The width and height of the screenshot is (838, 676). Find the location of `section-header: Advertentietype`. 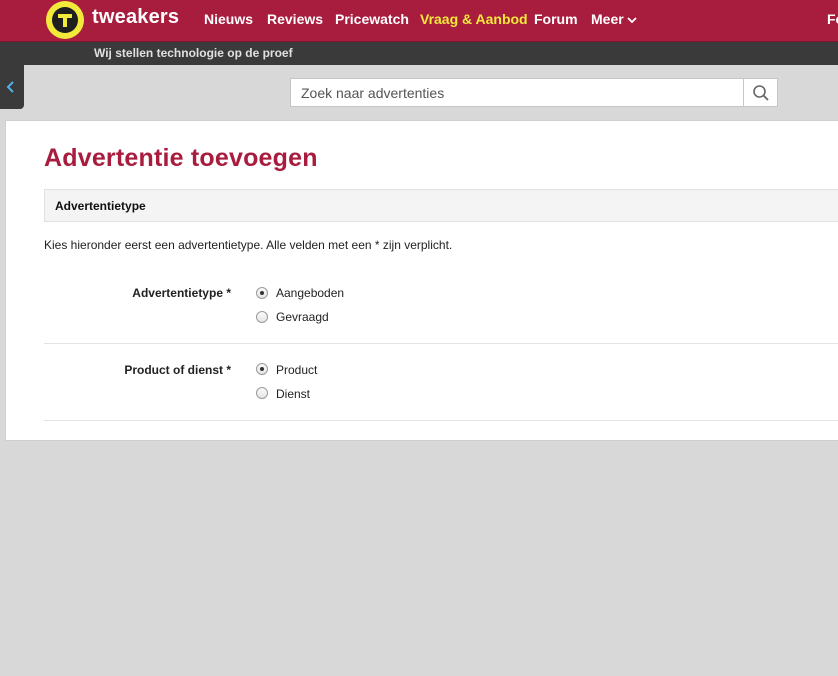

section-header: Advertentietype is located at coordinates (441, 205).